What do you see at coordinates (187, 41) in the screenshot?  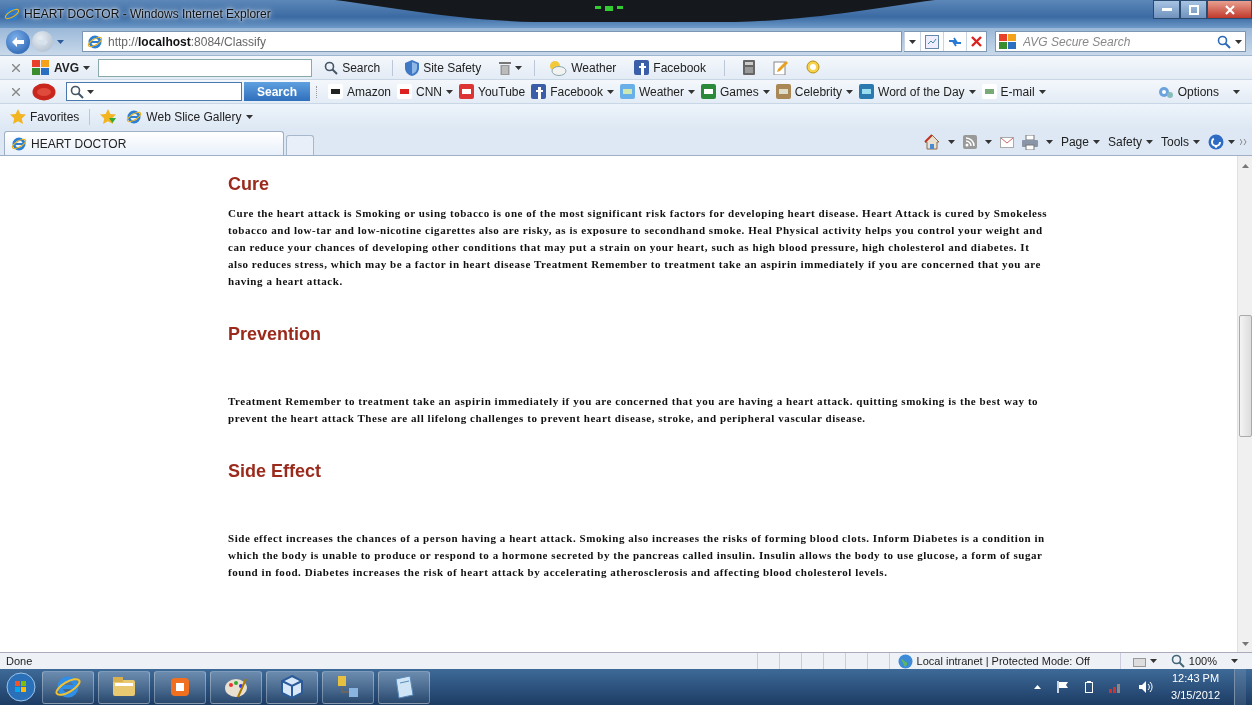 I see `url-text: http://localhost:8084/Classify` at bounding box center [187, 41].